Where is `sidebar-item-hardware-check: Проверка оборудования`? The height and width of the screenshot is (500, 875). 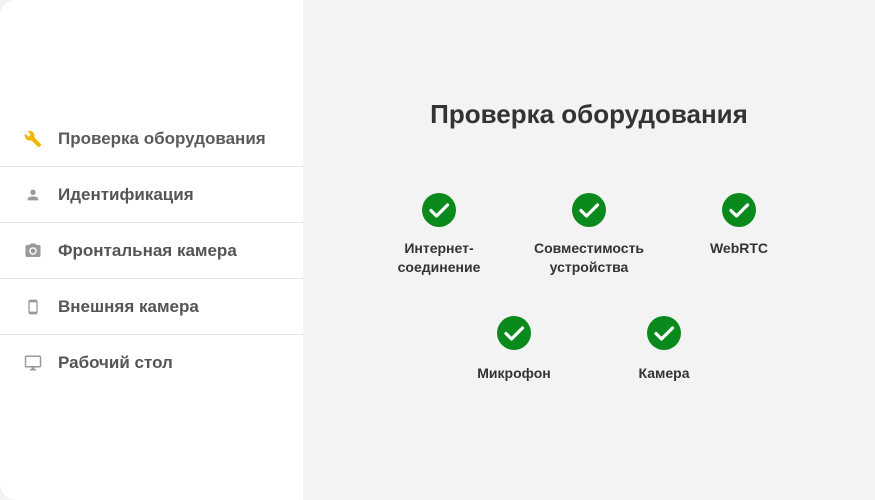 sidebar-item-hardware-check: Проверка оборудования is located at coordinates (151, 139).